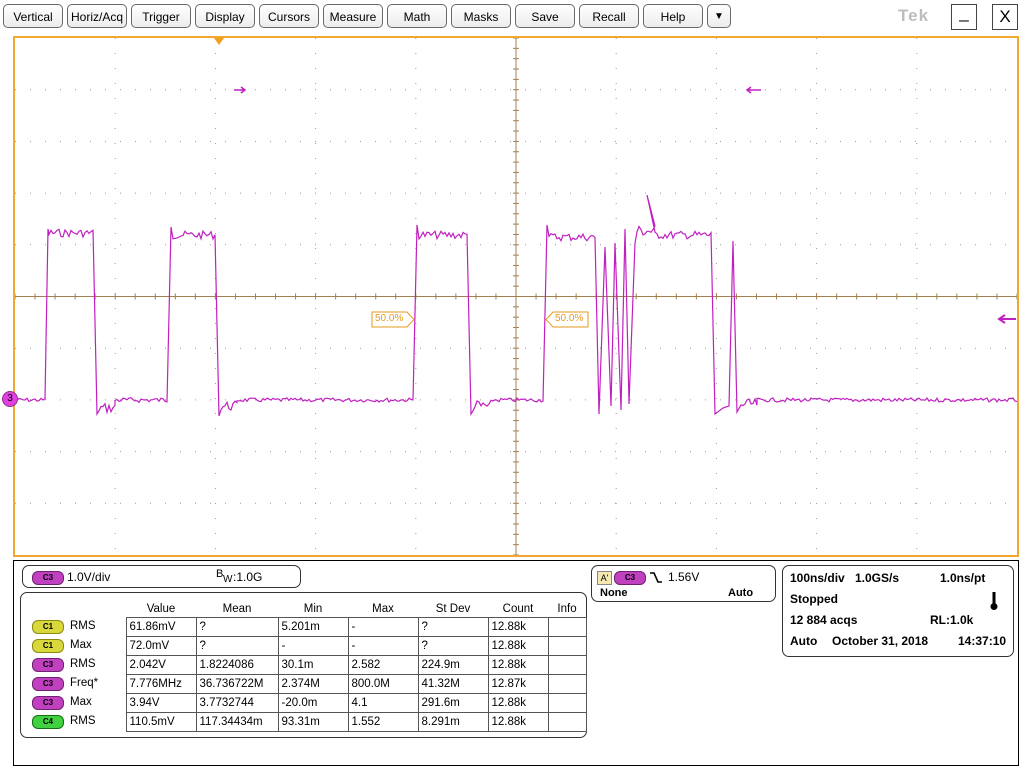 The width and height of the screenshot is (1024, 768). What do you see at coordinates (518, 684) in the screenshot?
I see `measurement-count-cell: 12.87k` at bounding box center [518, 684].